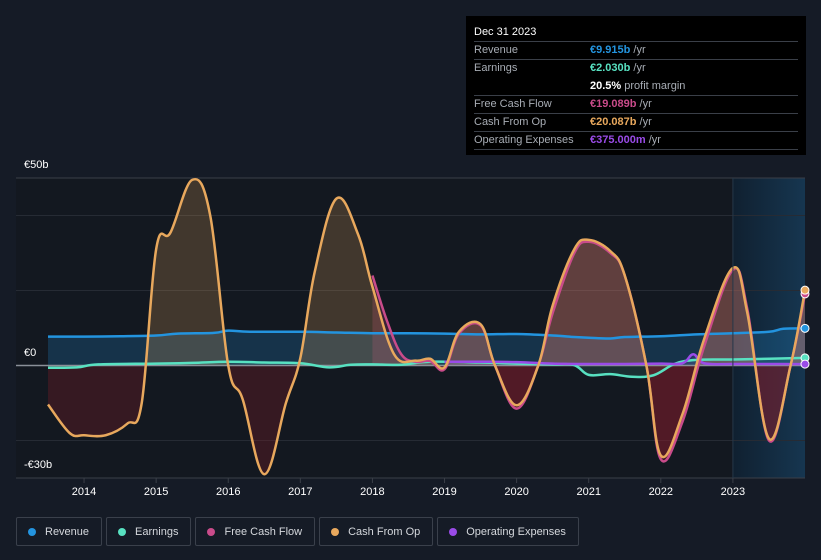 The image size is (821, 560). Describe the element at coordinates (516, 492) in the screenshot. I see `x-tick-label: 2020` at that location.